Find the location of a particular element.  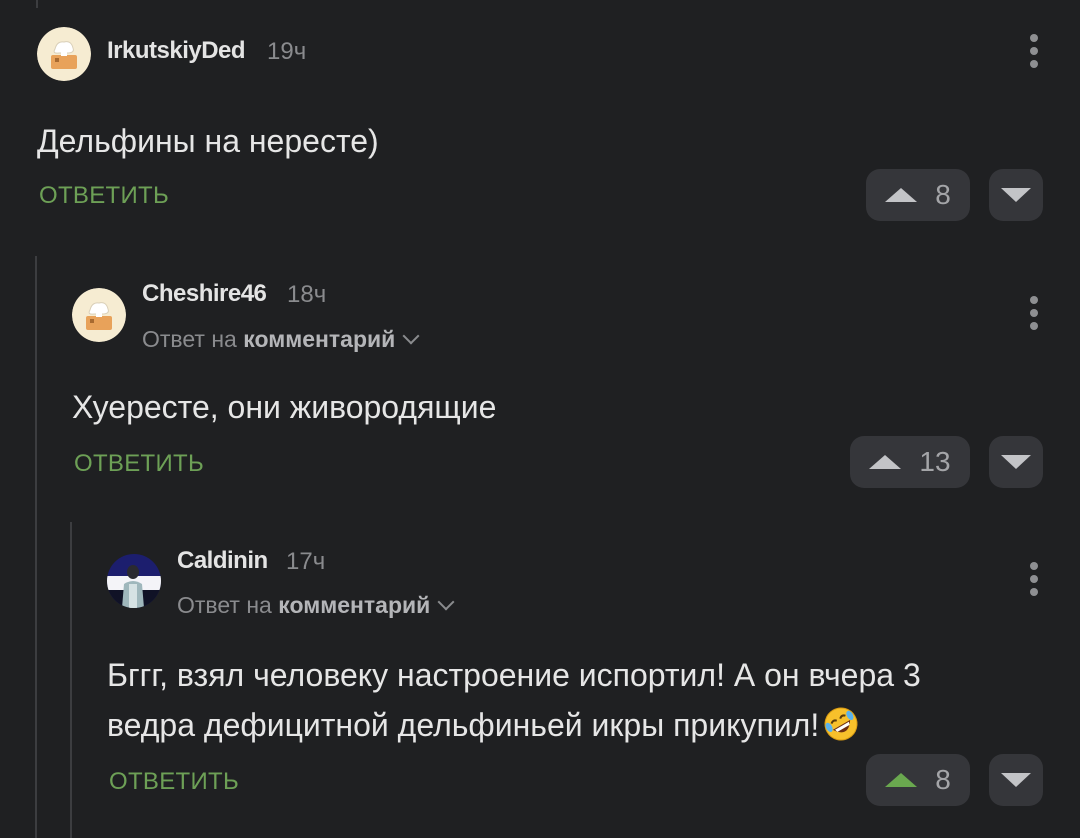

upvote-button: 13 is located at coordinates (910, 462).